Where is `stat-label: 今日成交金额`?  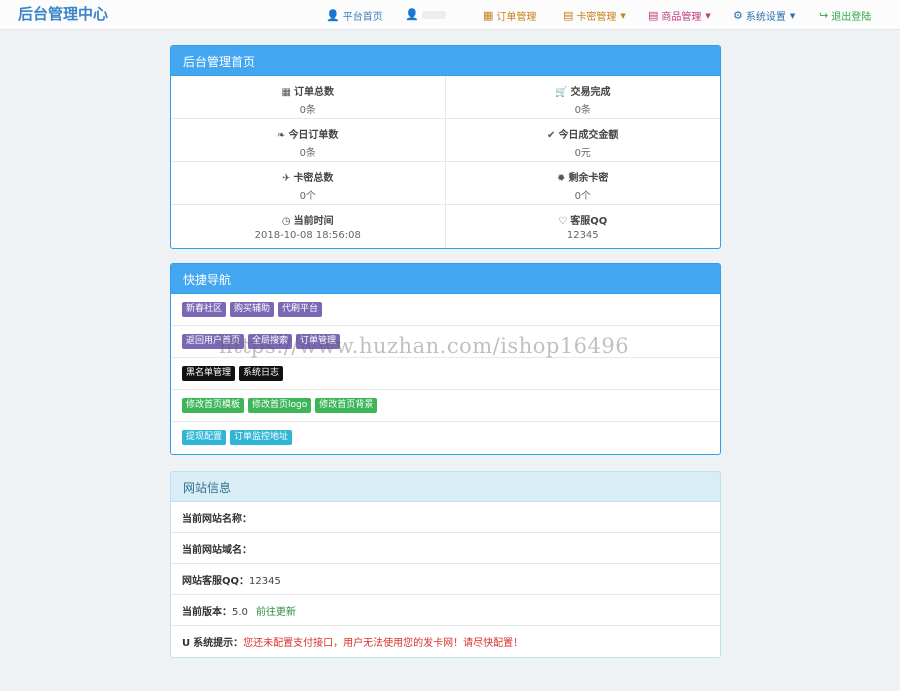
stat-label: 今日成交金额 is located at coordinates (588, 135).